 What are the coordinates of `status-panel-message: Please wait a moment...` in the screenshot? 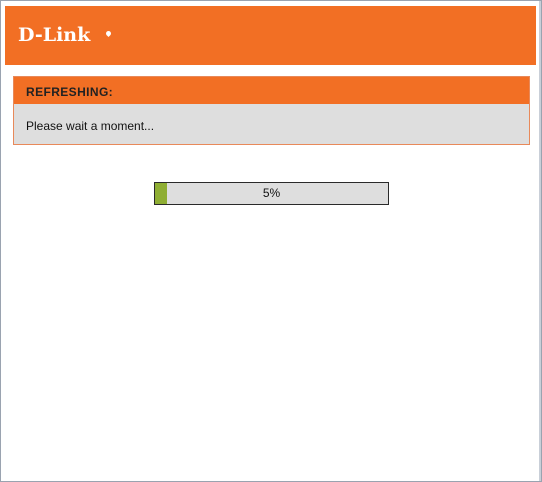 It's located at (90, 126).